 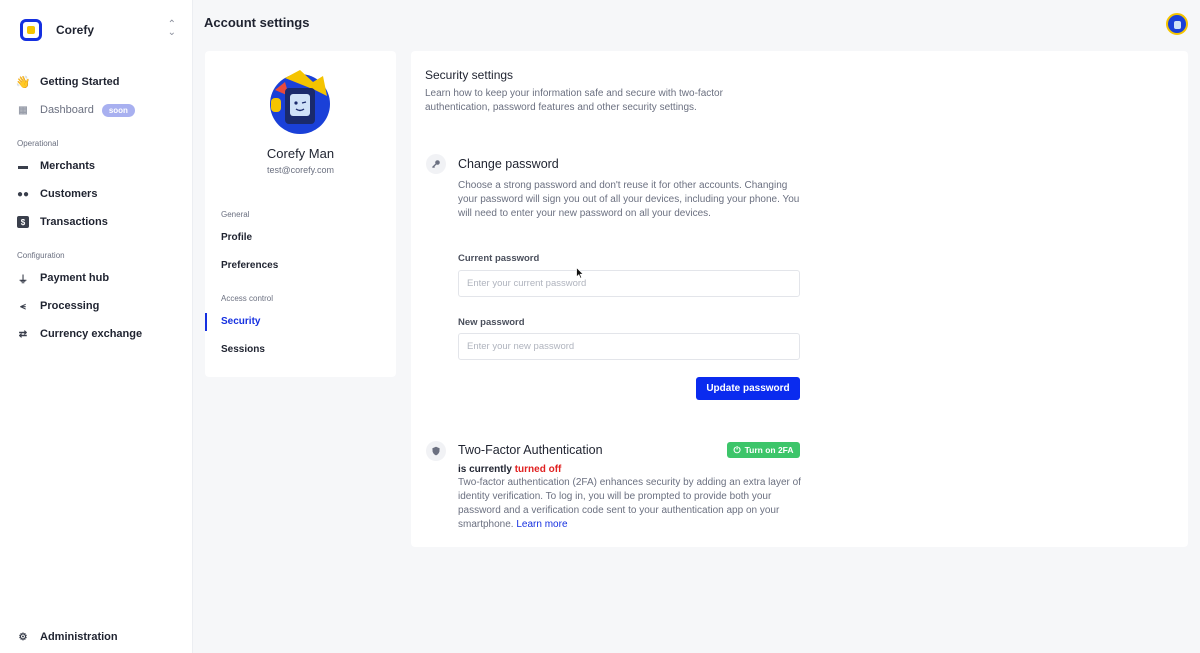 What do you see at coordinates (235, 214) in the screenshot?
I see `profile-section-general: General` at bounding box center [235, 214].